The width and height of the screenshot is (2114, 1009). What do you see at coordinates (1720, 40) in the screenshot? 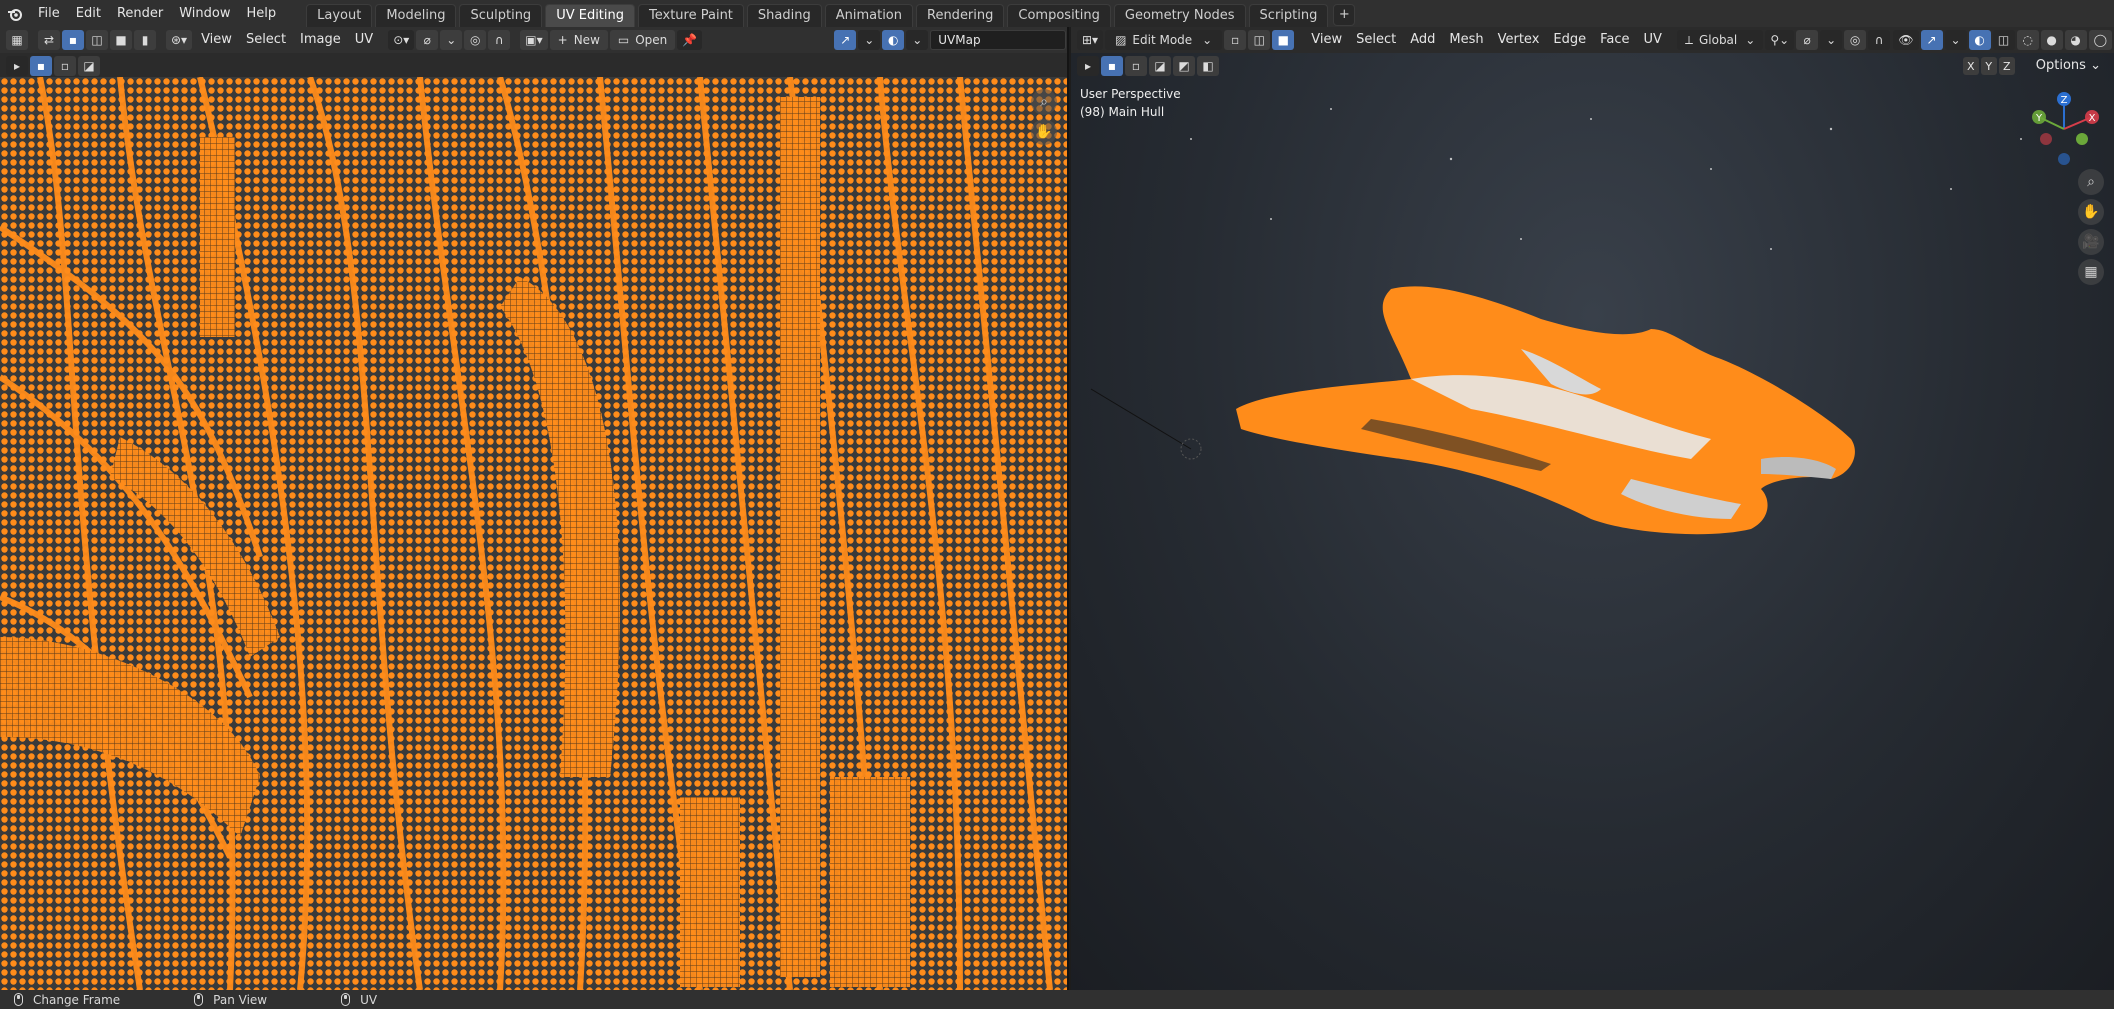
I see `transform-orientation-select: ⟂ Global ⌄` at bounding box center [1720, 40].